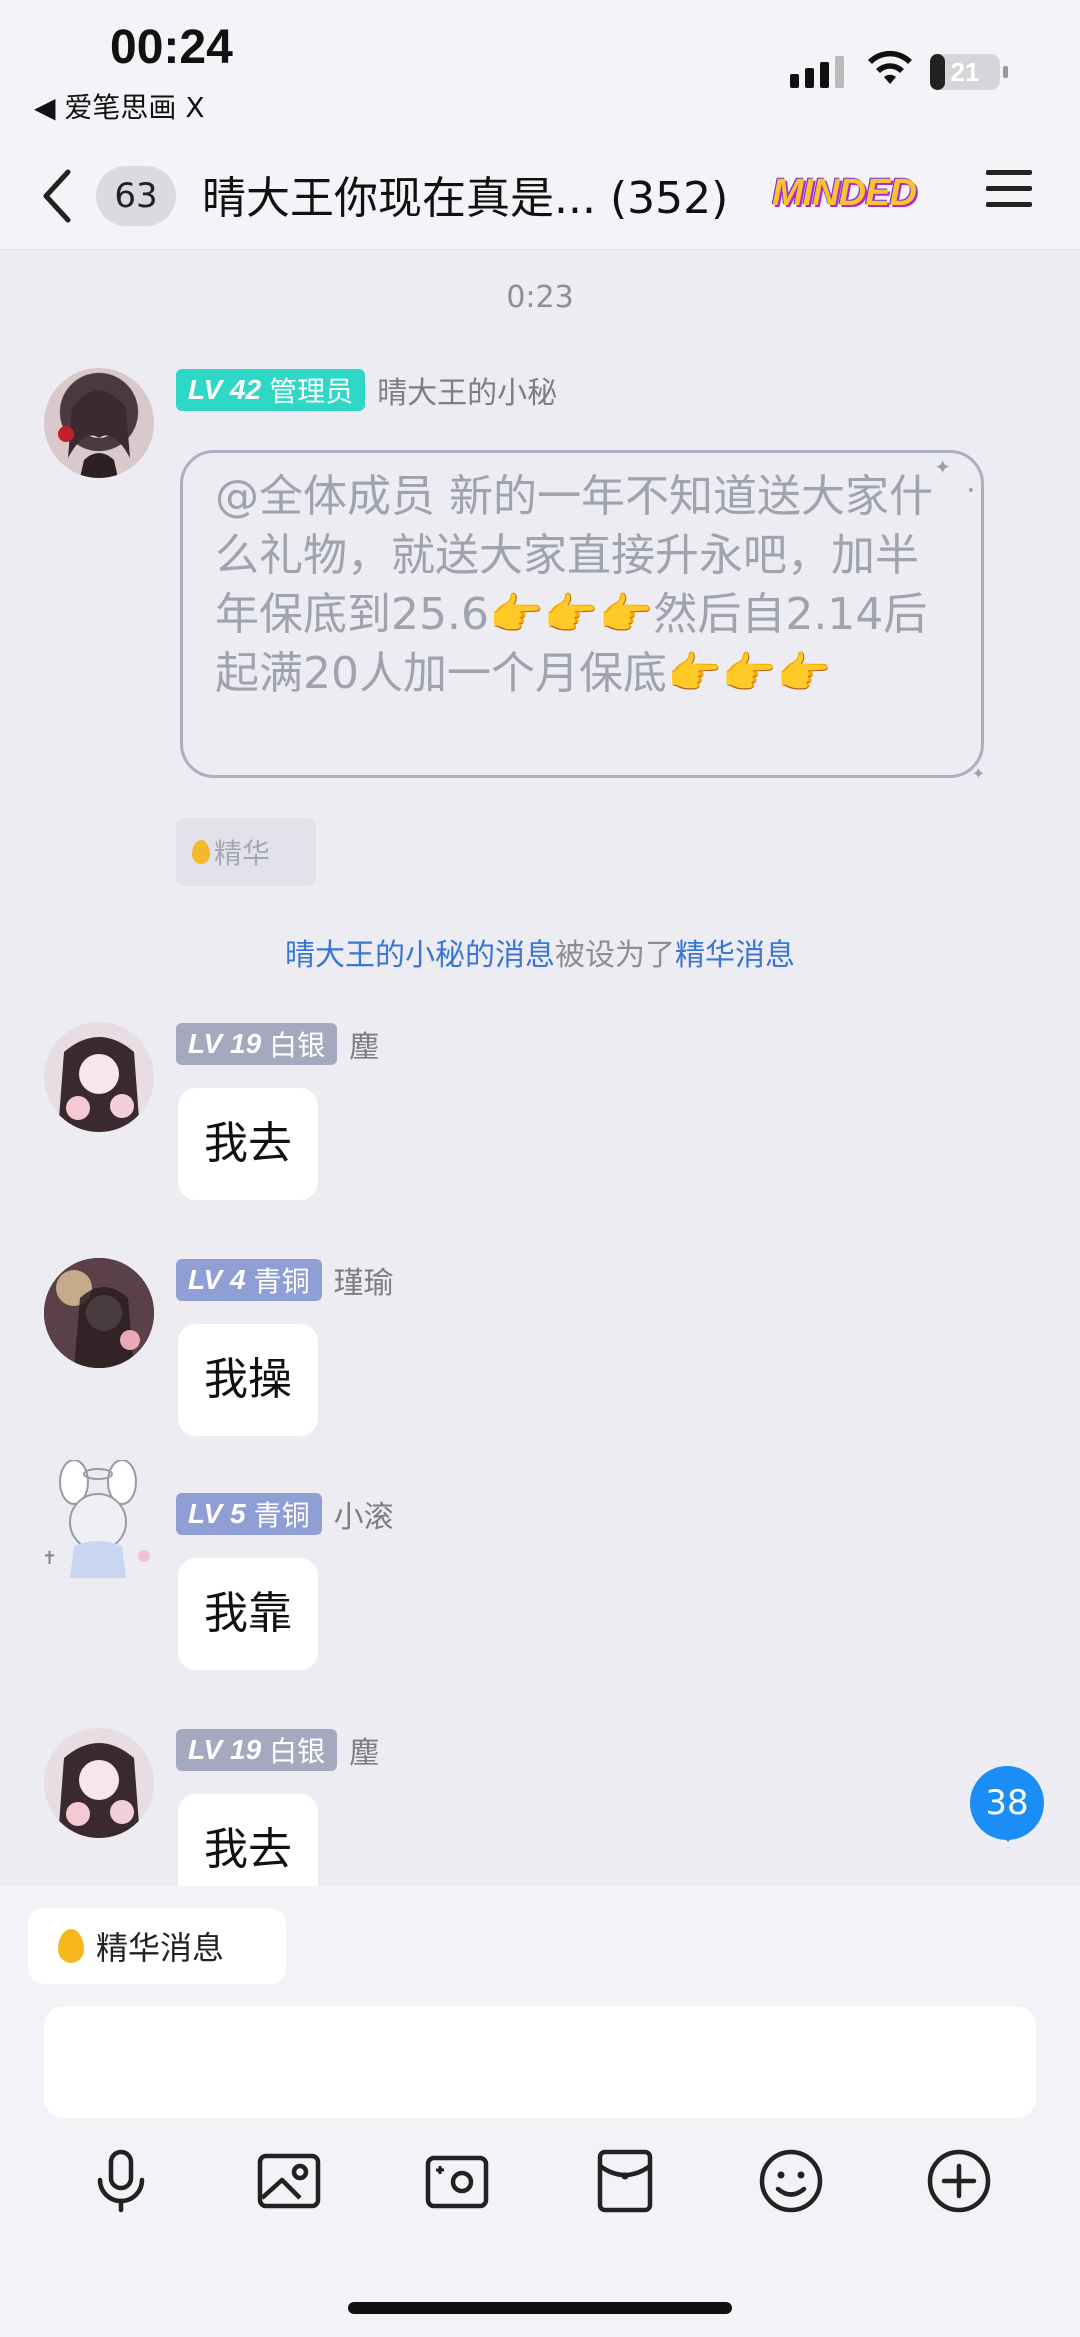 This screenshot has width=1080, height=2337. I want to click on photo-icon, so click(289, 2181).